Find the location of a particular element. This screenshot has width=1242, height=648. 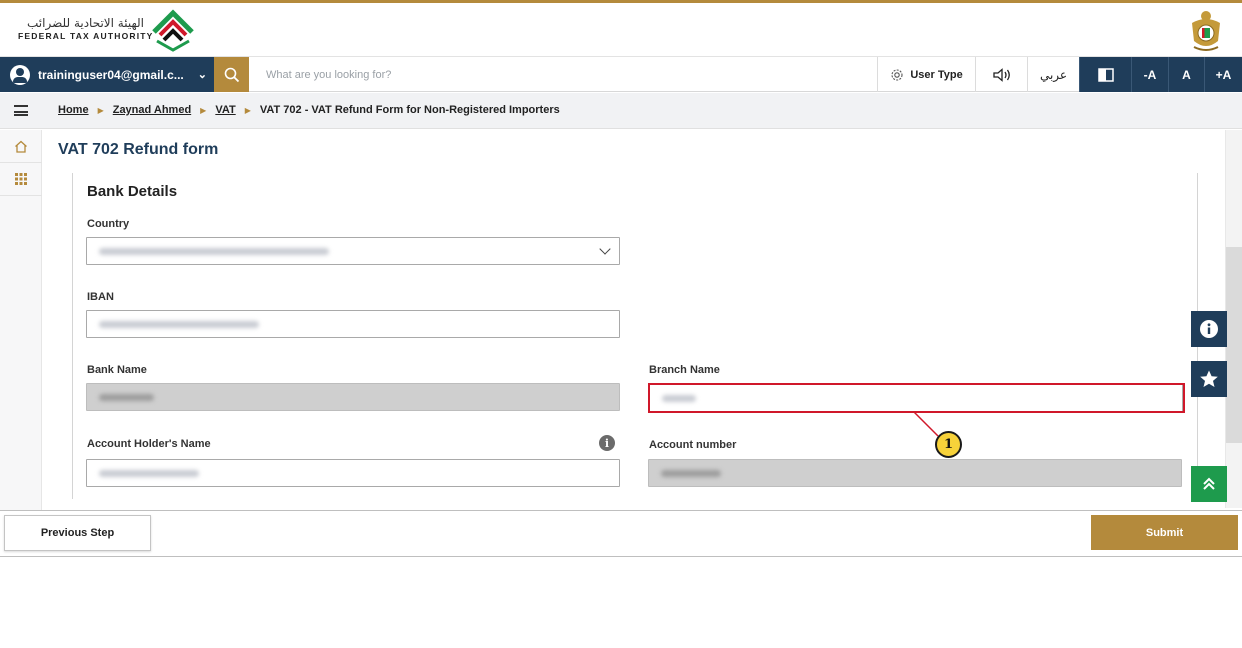

chevron-down-icon is located at coordinates (605, 249).